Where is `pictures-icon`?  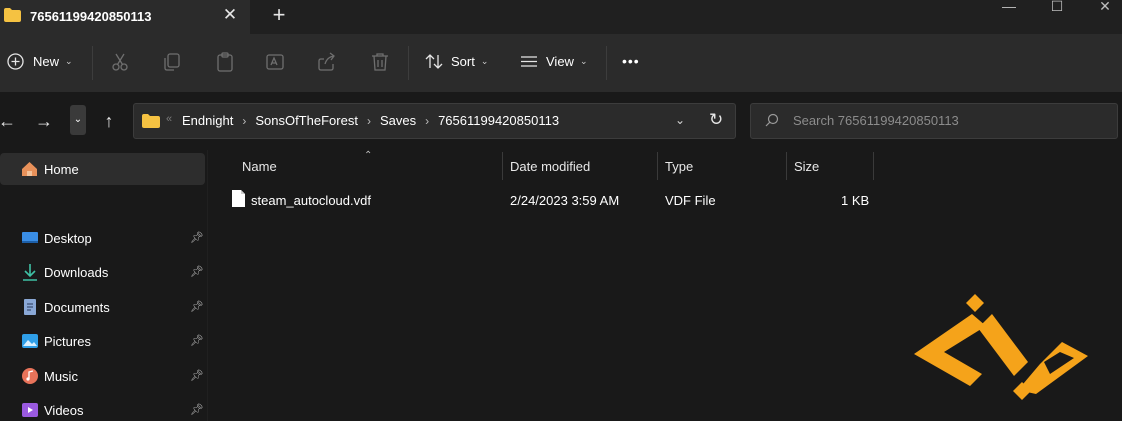 pictures-icon is located at coordinates (30, 341).